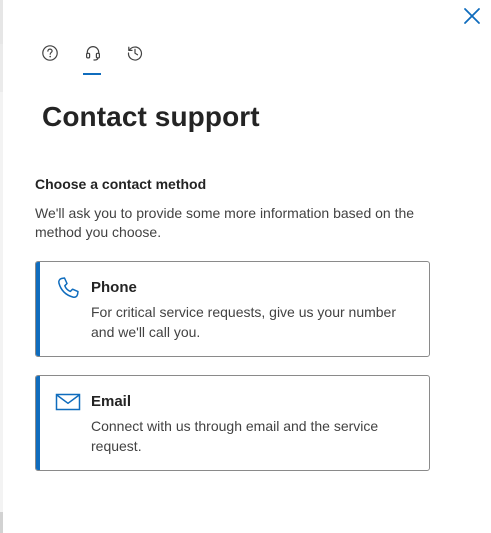 The height and width of the screenshot is (533, 491). Describe the element at coordinates (68, 402) in the screenshot. I see `mail-icon` at that location.